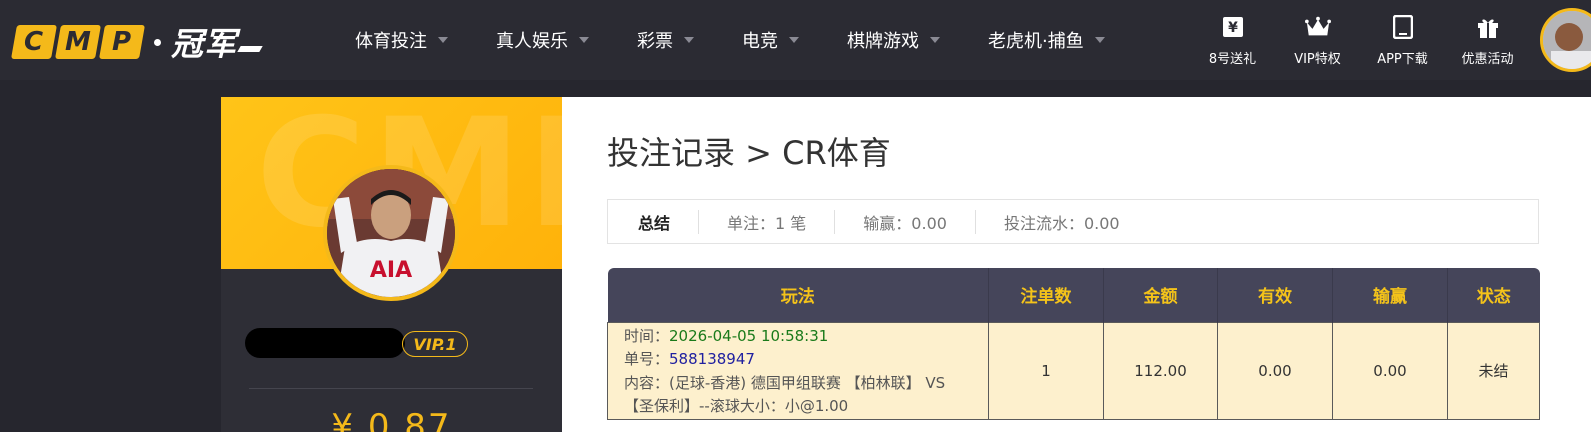  I want to click on bet-status-cell: 未结, so click(1493, 370).